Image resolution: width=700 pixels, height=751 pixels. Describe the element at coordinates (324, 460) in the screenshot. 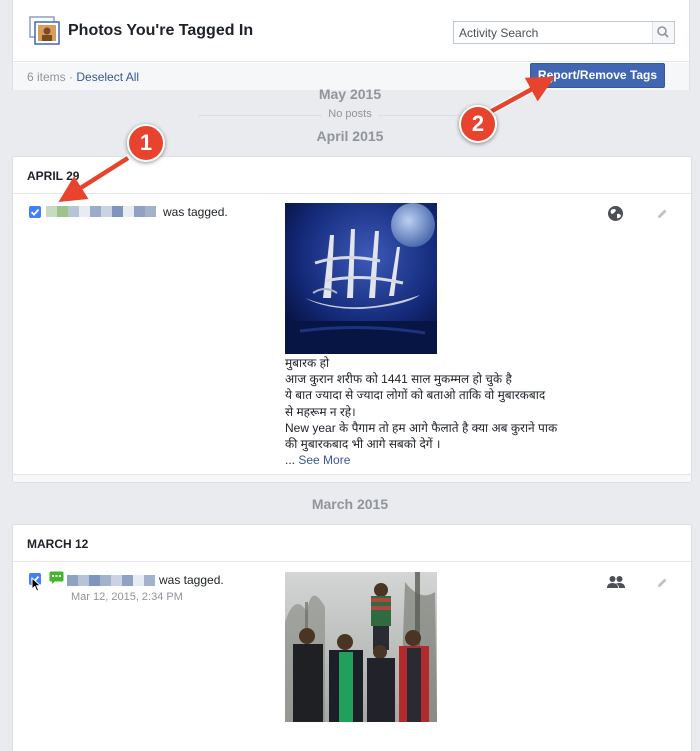

I see `see-more-link: See More` at that location.